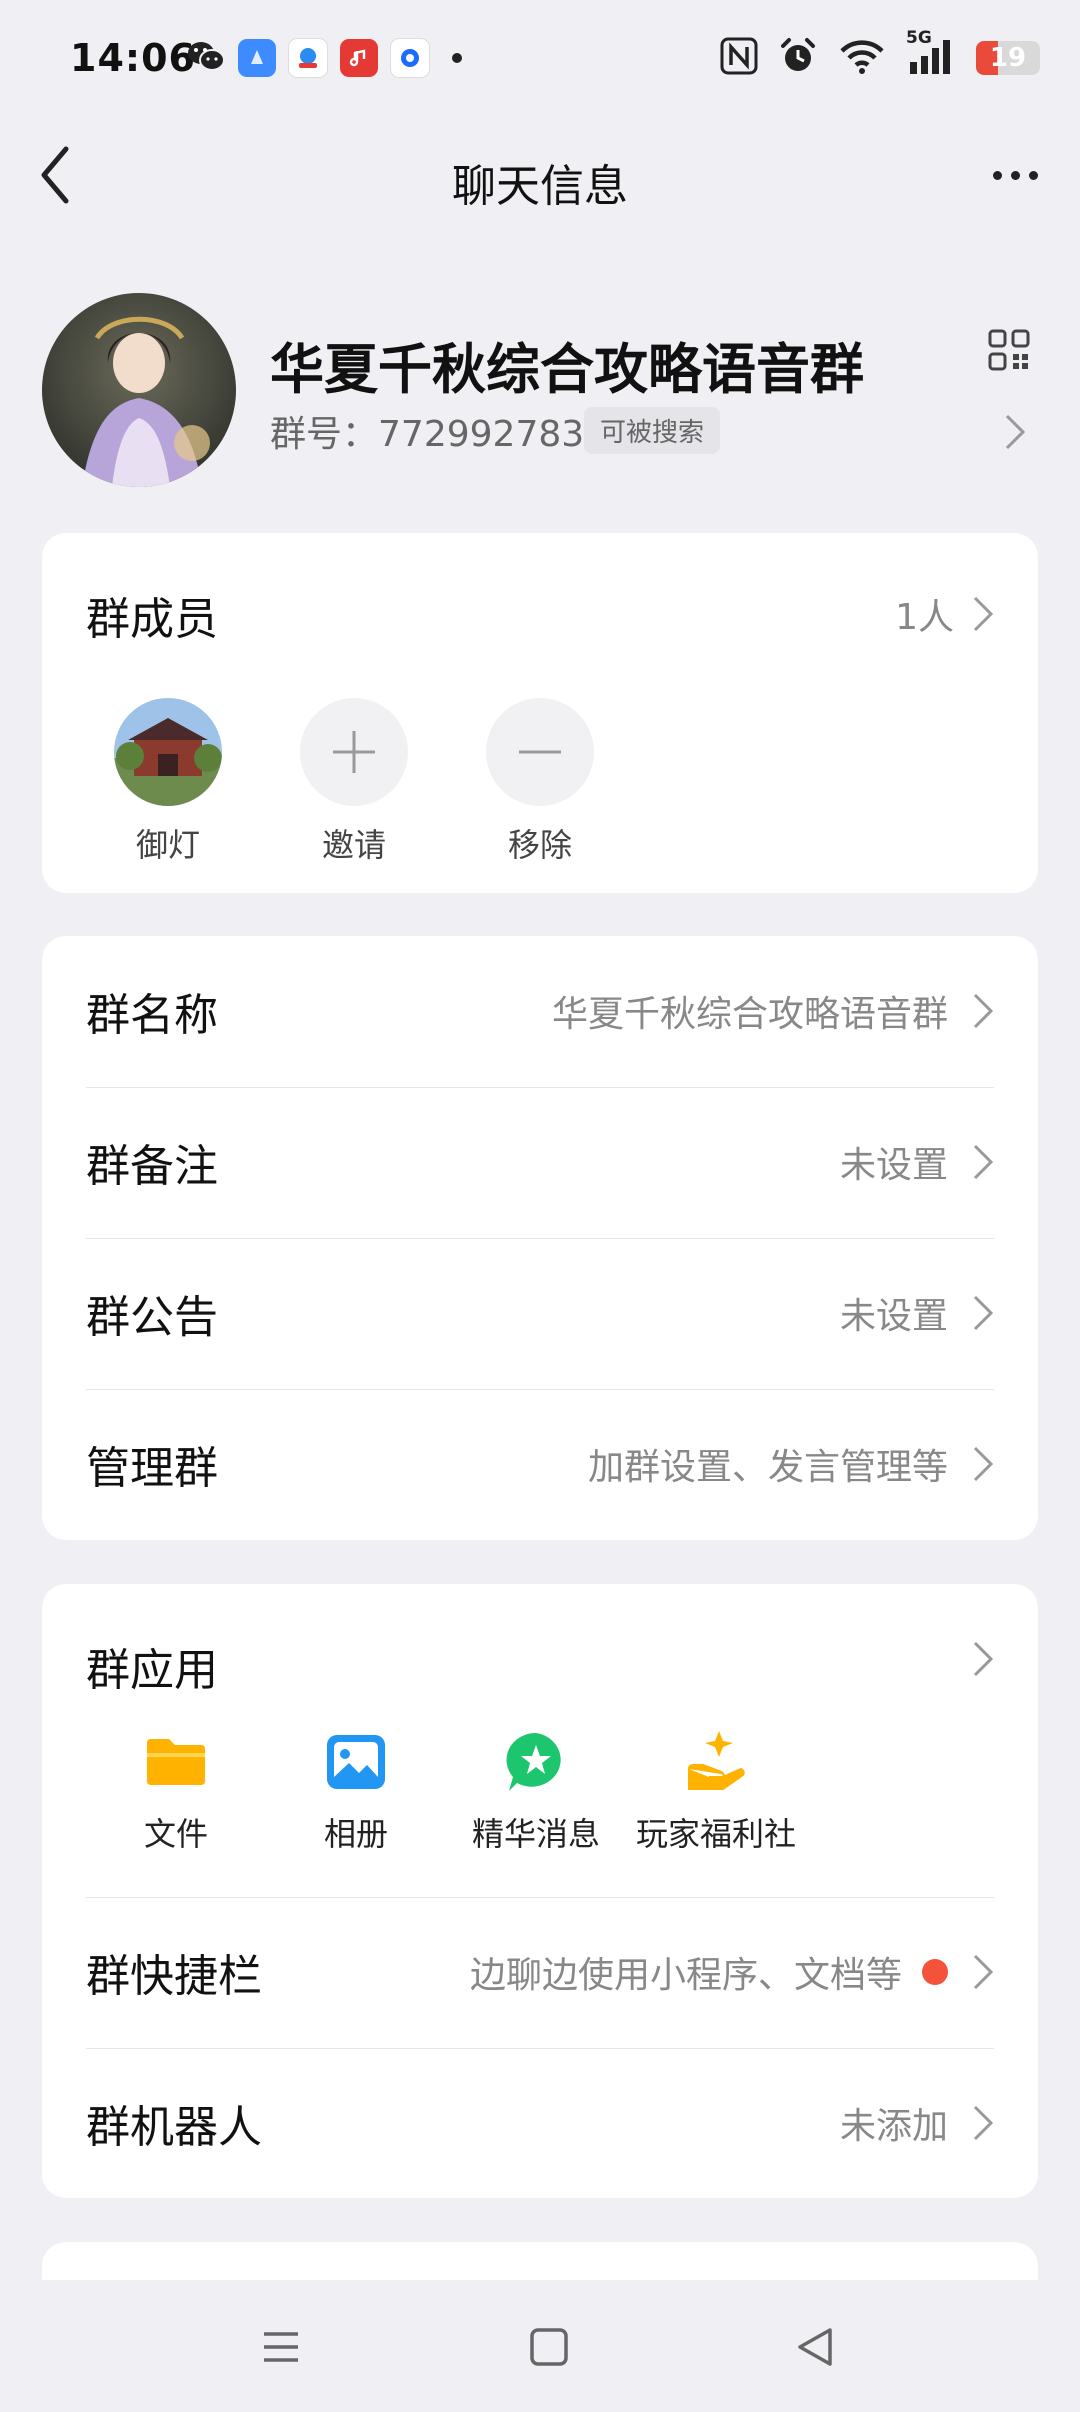 The width and height of the screenshot is (1080, 2412). Describe the element at coordinates (257, 58) in the screenshot. I see `browser-app-icon` at that location.